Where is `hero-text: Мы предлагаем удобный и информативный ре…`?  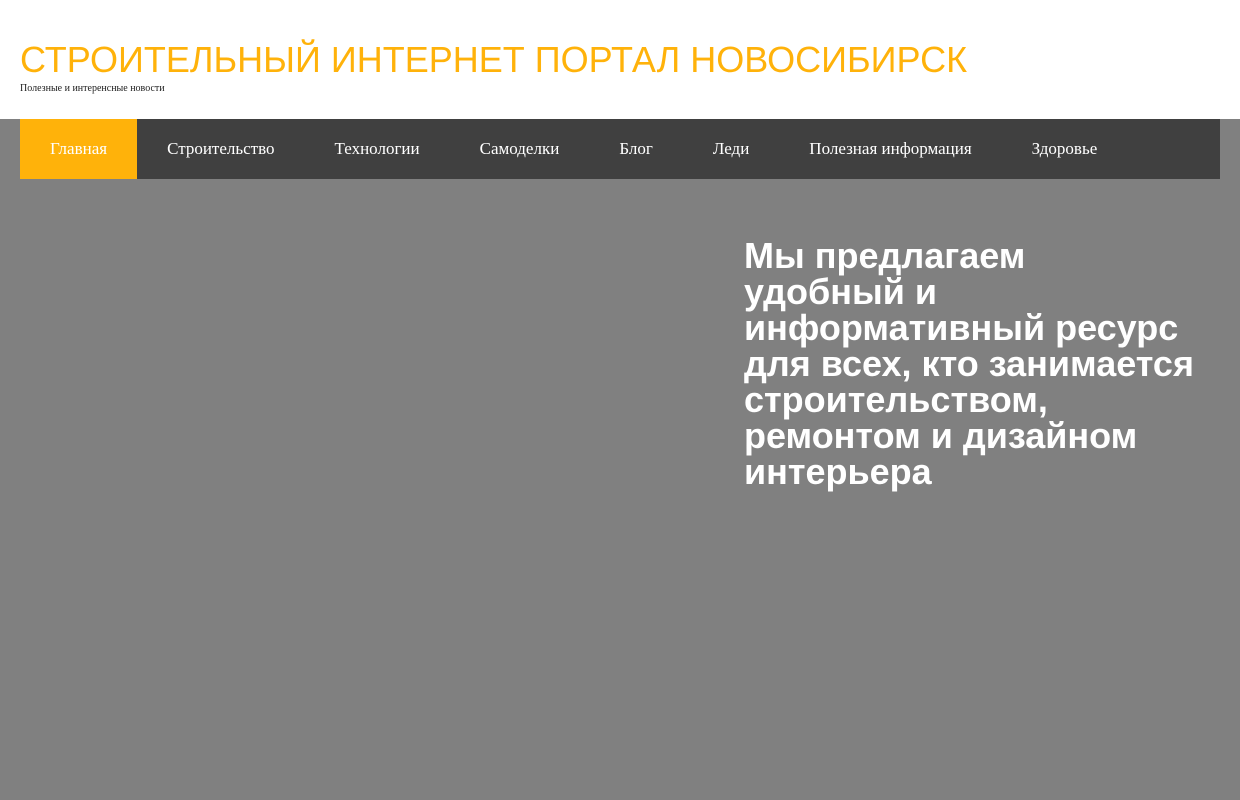
hero-text: Мы предлагаем удобный и информативный ре… is located at coordinates (969, 363).